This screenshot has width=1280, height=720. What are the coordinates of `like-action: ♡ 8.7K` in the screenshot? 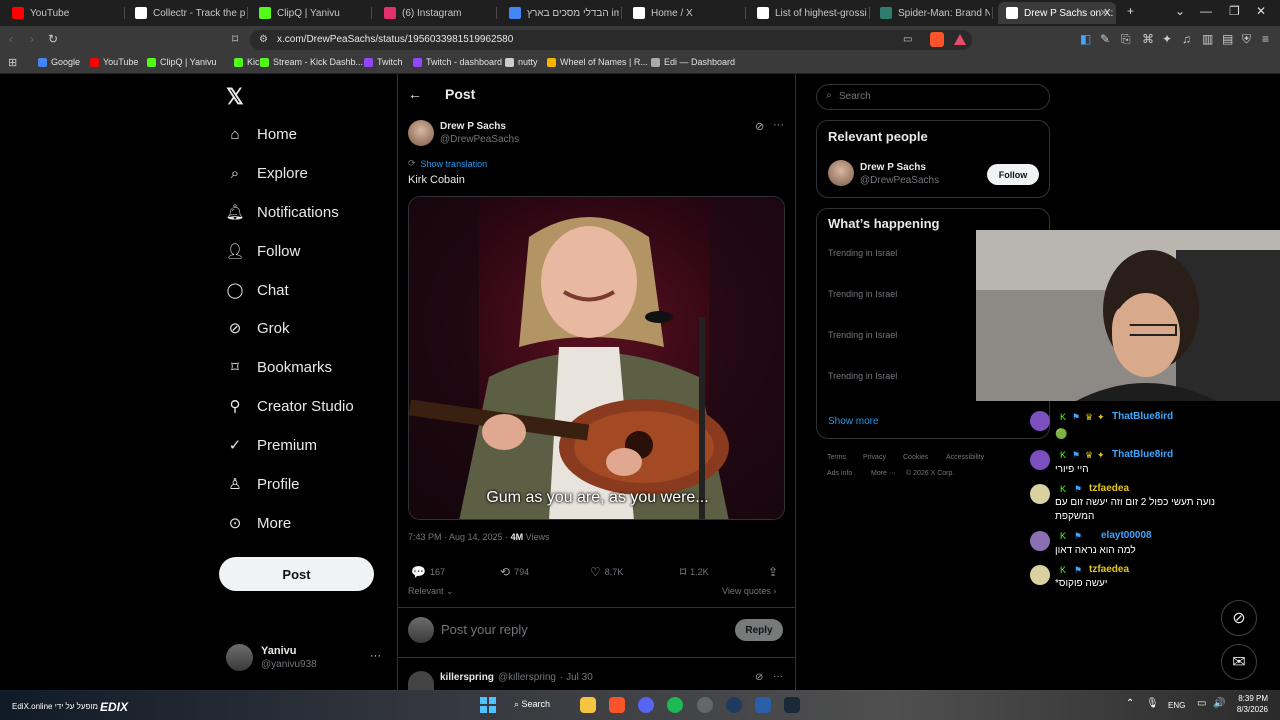 It's located at (606, 572).